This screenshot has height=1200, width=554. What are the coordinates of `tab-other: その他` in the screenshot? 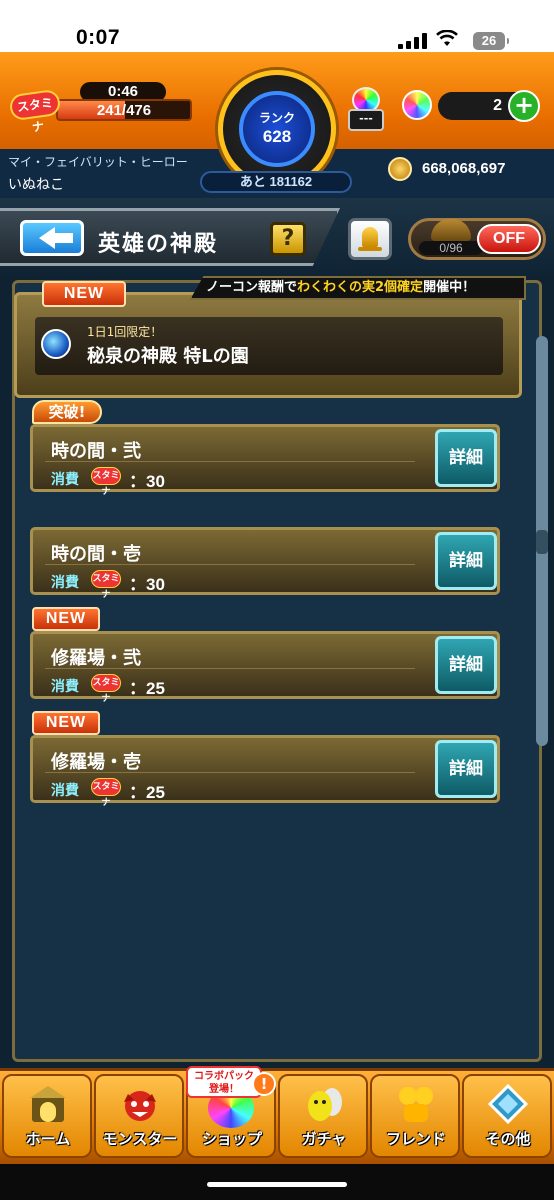 It's located at (507, 1116).